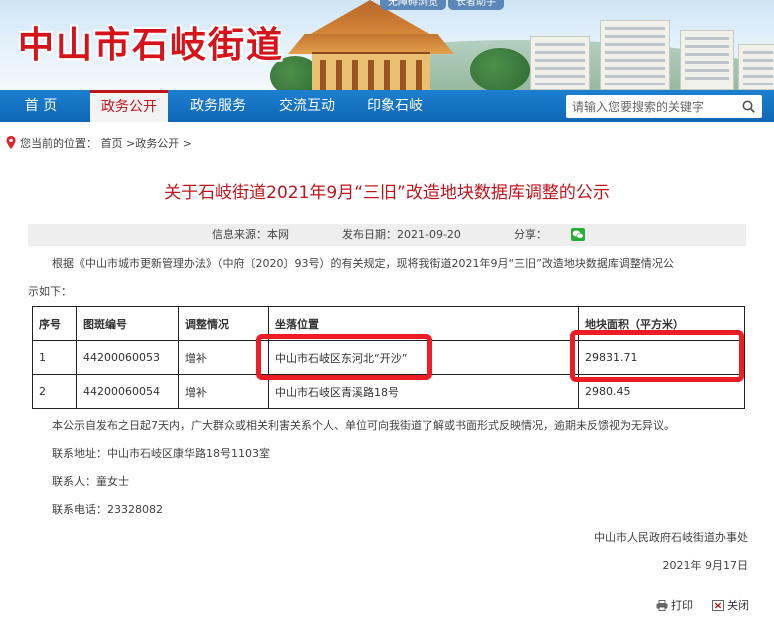 The width and height of the screenshot is (774, 624). Describe the element at coordinates (129, 106) in the screenshot. I see `nav-government-affairs: 政务公开` at that location.